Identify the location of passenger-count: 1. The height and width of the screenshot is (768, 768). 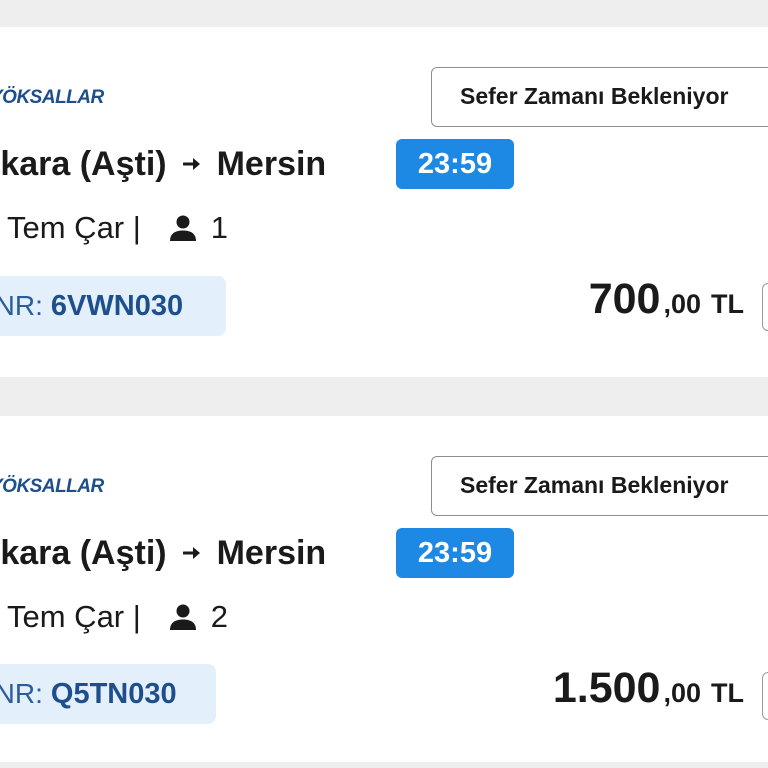
(219, 227).